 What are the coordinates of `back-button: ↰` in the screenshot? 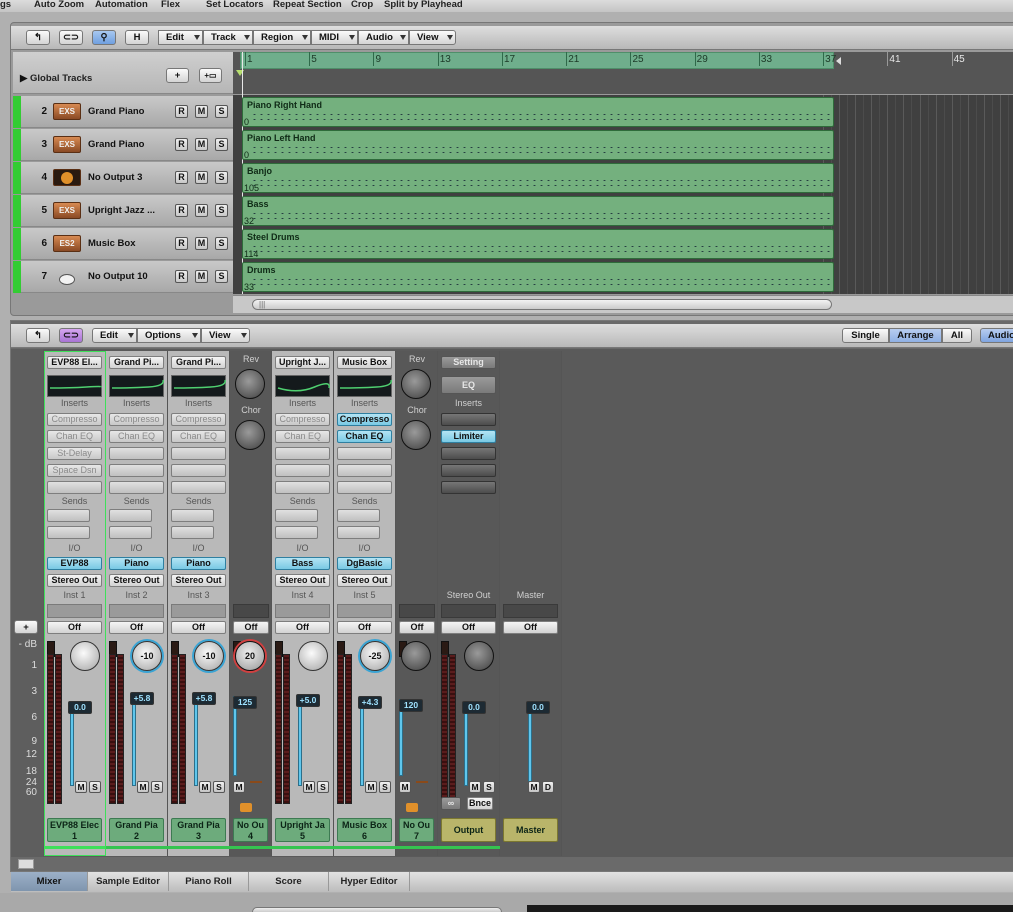 It's located at (38, 335).